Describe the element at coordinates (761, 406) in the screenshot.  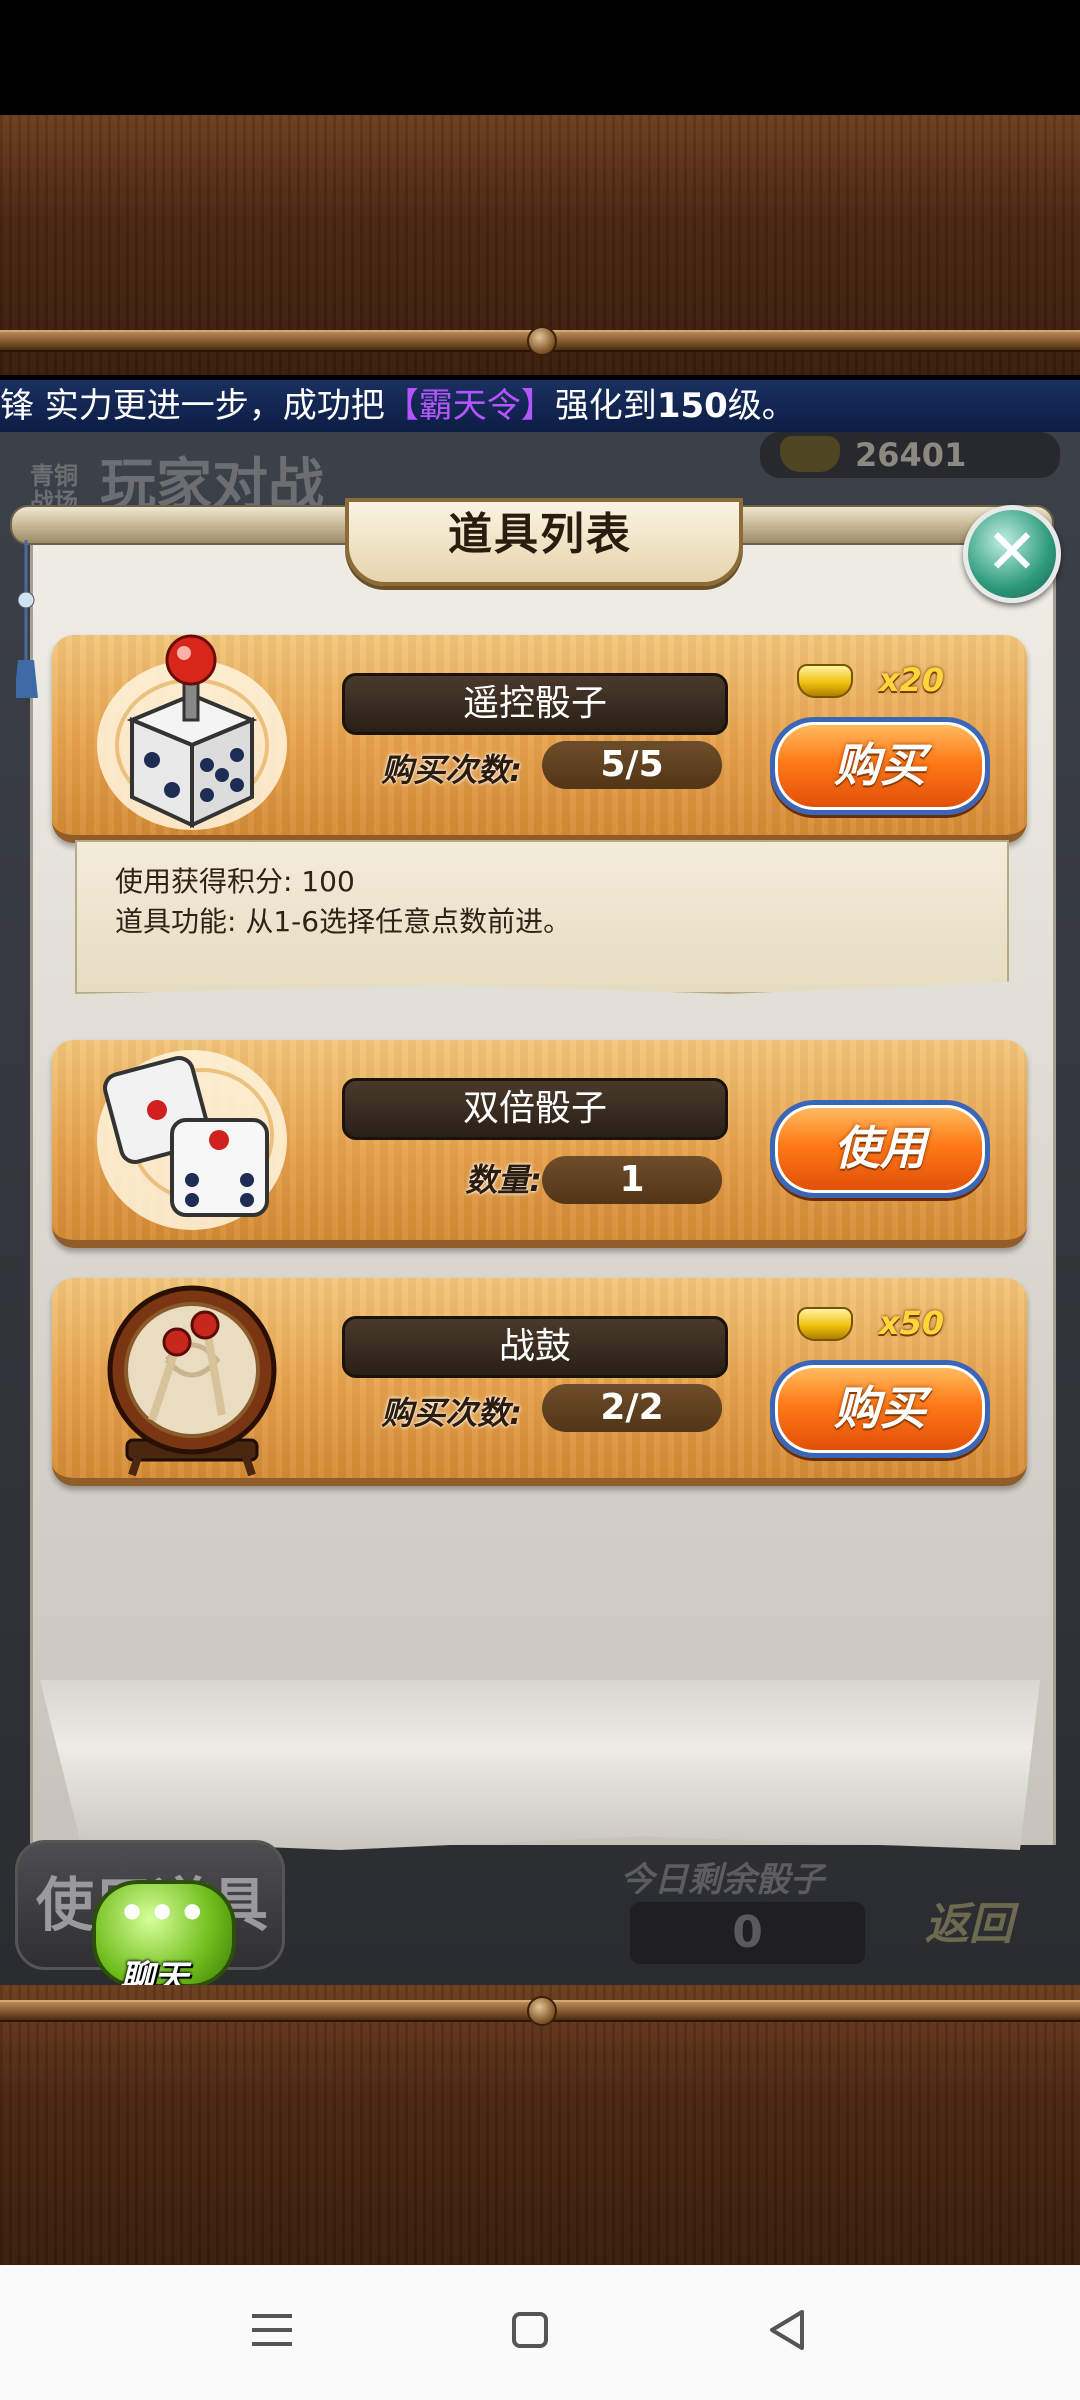
I see `ticker-part3: 级。` at that location.